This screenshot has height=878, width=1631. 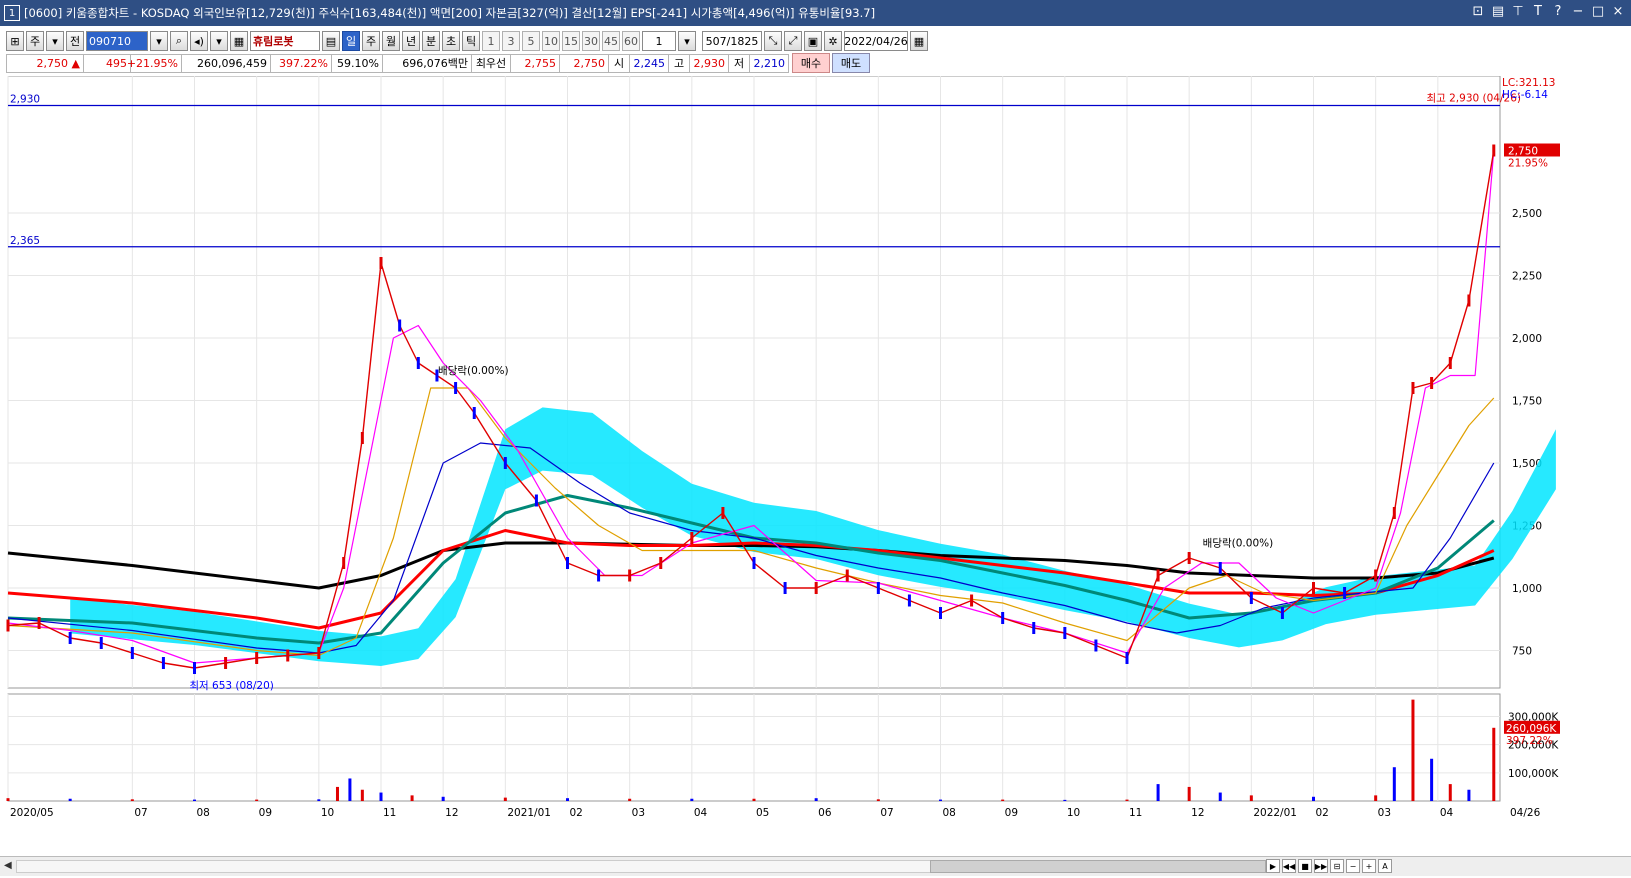 What do you see at coordinates (773, 41) in the screenshot?
I see `zoom-in-icon: ⤡` at bounding box center [773, 41].